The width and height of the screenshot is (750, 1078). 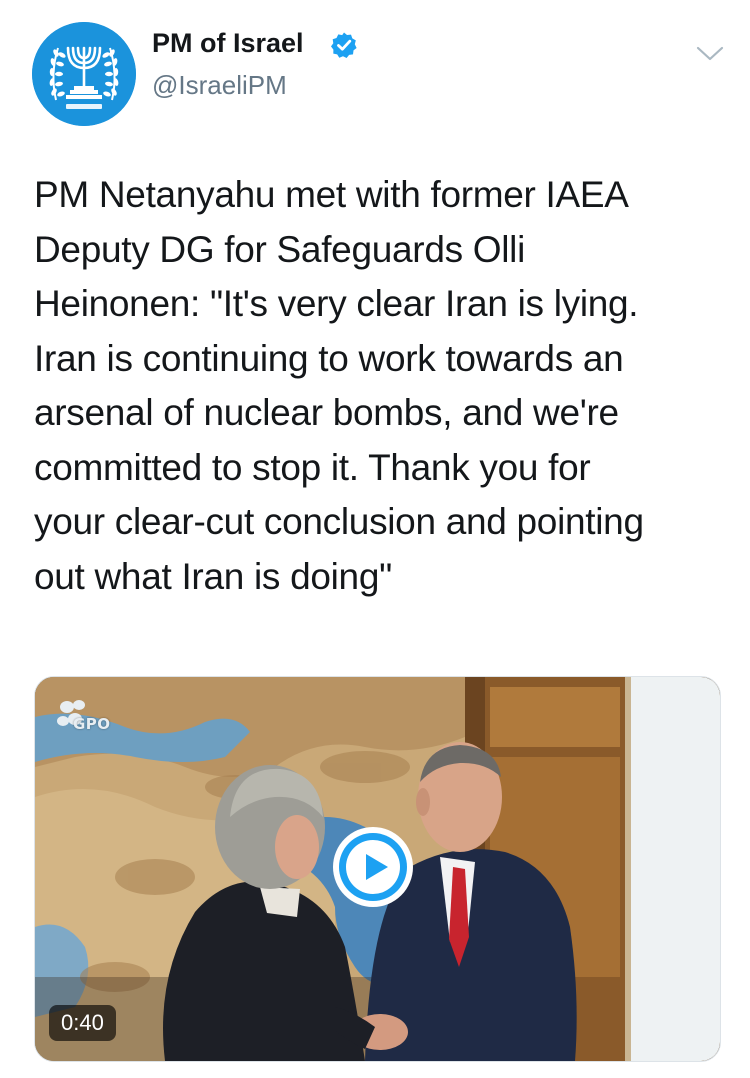 What do you see at coordinates (331, 194) in the screenshot?
I see `tweet-text-line: PM Netanyahu met with former IAEA` at bounding box center [331, 194].